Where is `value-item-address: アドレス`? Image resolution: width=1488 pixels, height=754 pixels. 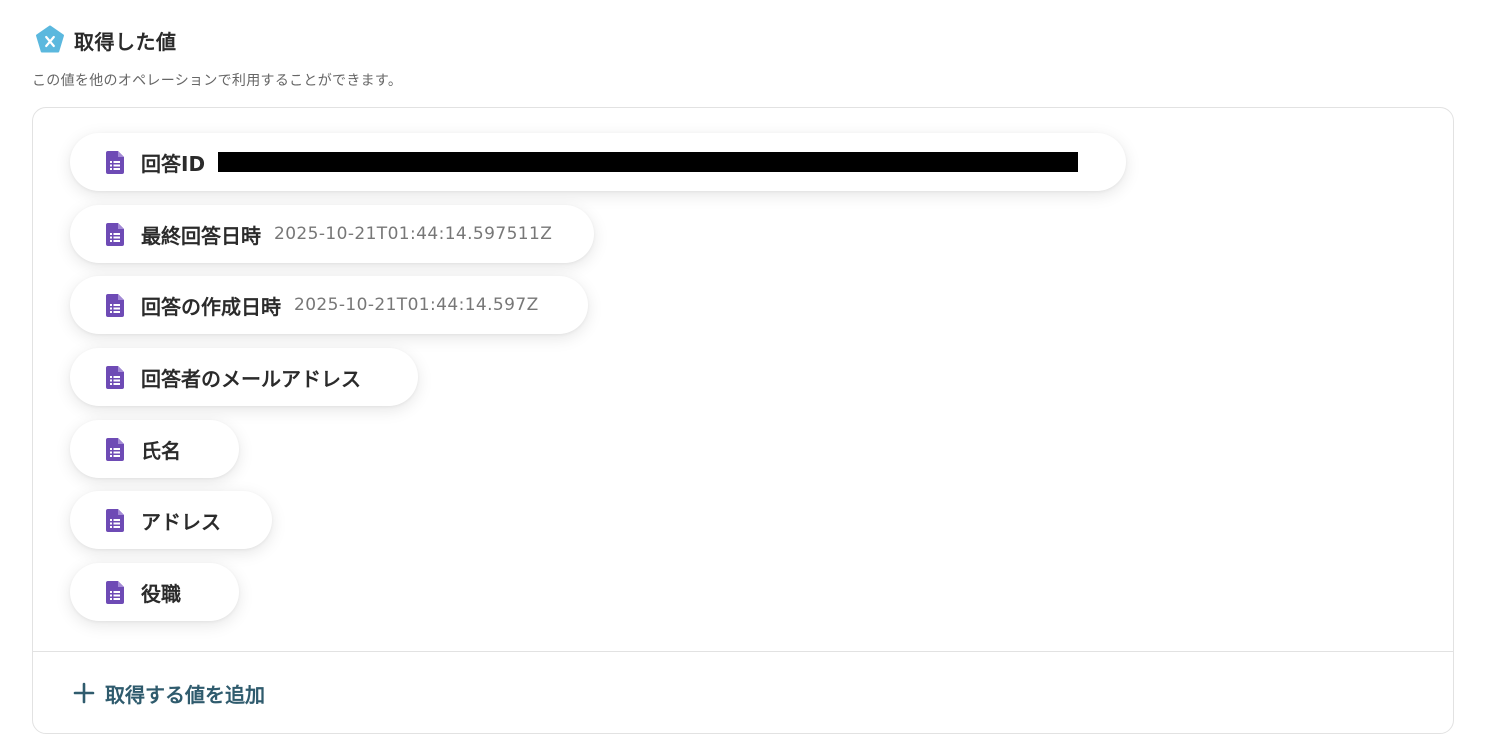 value-item-address: アドレス is located at coordinates (171, 520).